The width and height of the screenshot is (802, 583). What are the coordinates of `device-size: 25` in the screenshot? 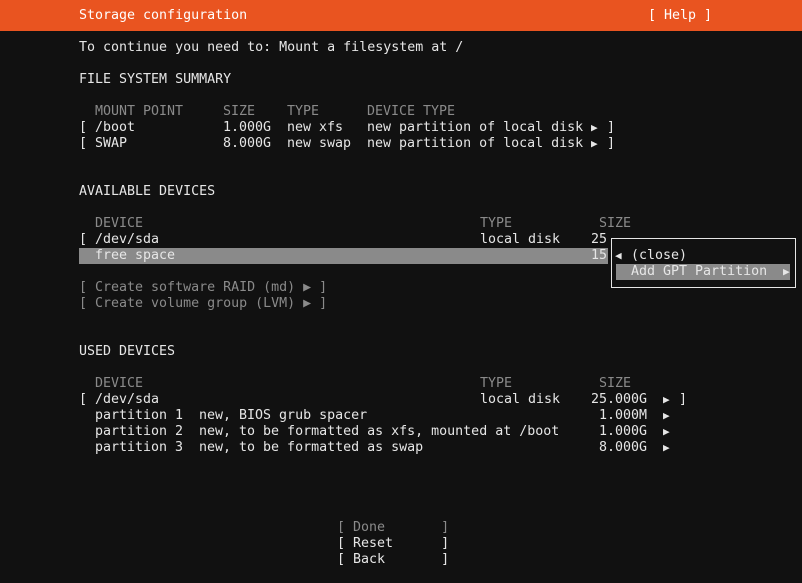 It's located at (599, 239).